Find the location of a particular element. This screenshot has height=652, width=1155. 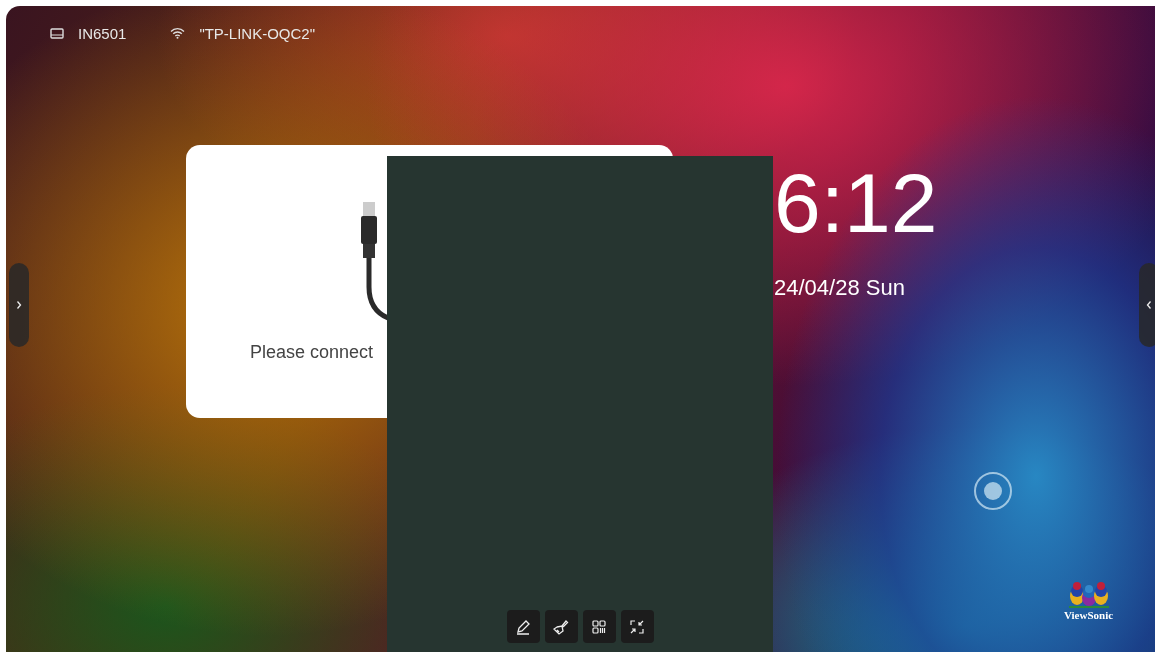

chevron-left-icon is located at coordinates (1149, 305).